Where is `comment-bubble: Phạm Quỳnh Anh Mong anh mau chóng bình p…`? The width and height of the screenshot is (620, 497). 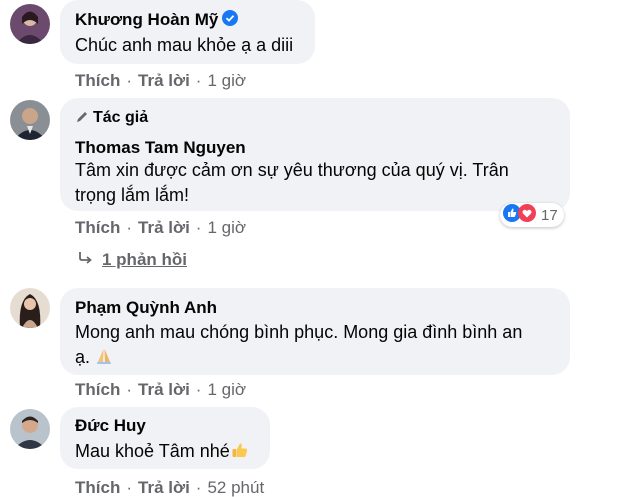
comment-bubble: Phạm Quỳnh Anh Mong anh mau chóng bình p… is located at coordinates (315, 331).